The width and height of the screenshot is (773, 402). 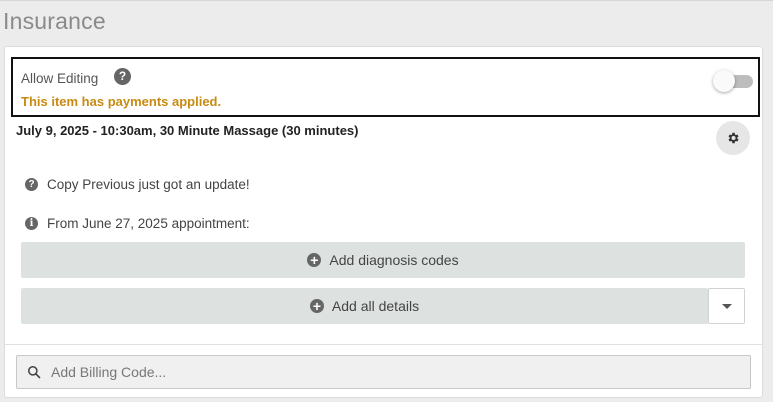 I want to click on search-icon, so click(x=34, y=372).